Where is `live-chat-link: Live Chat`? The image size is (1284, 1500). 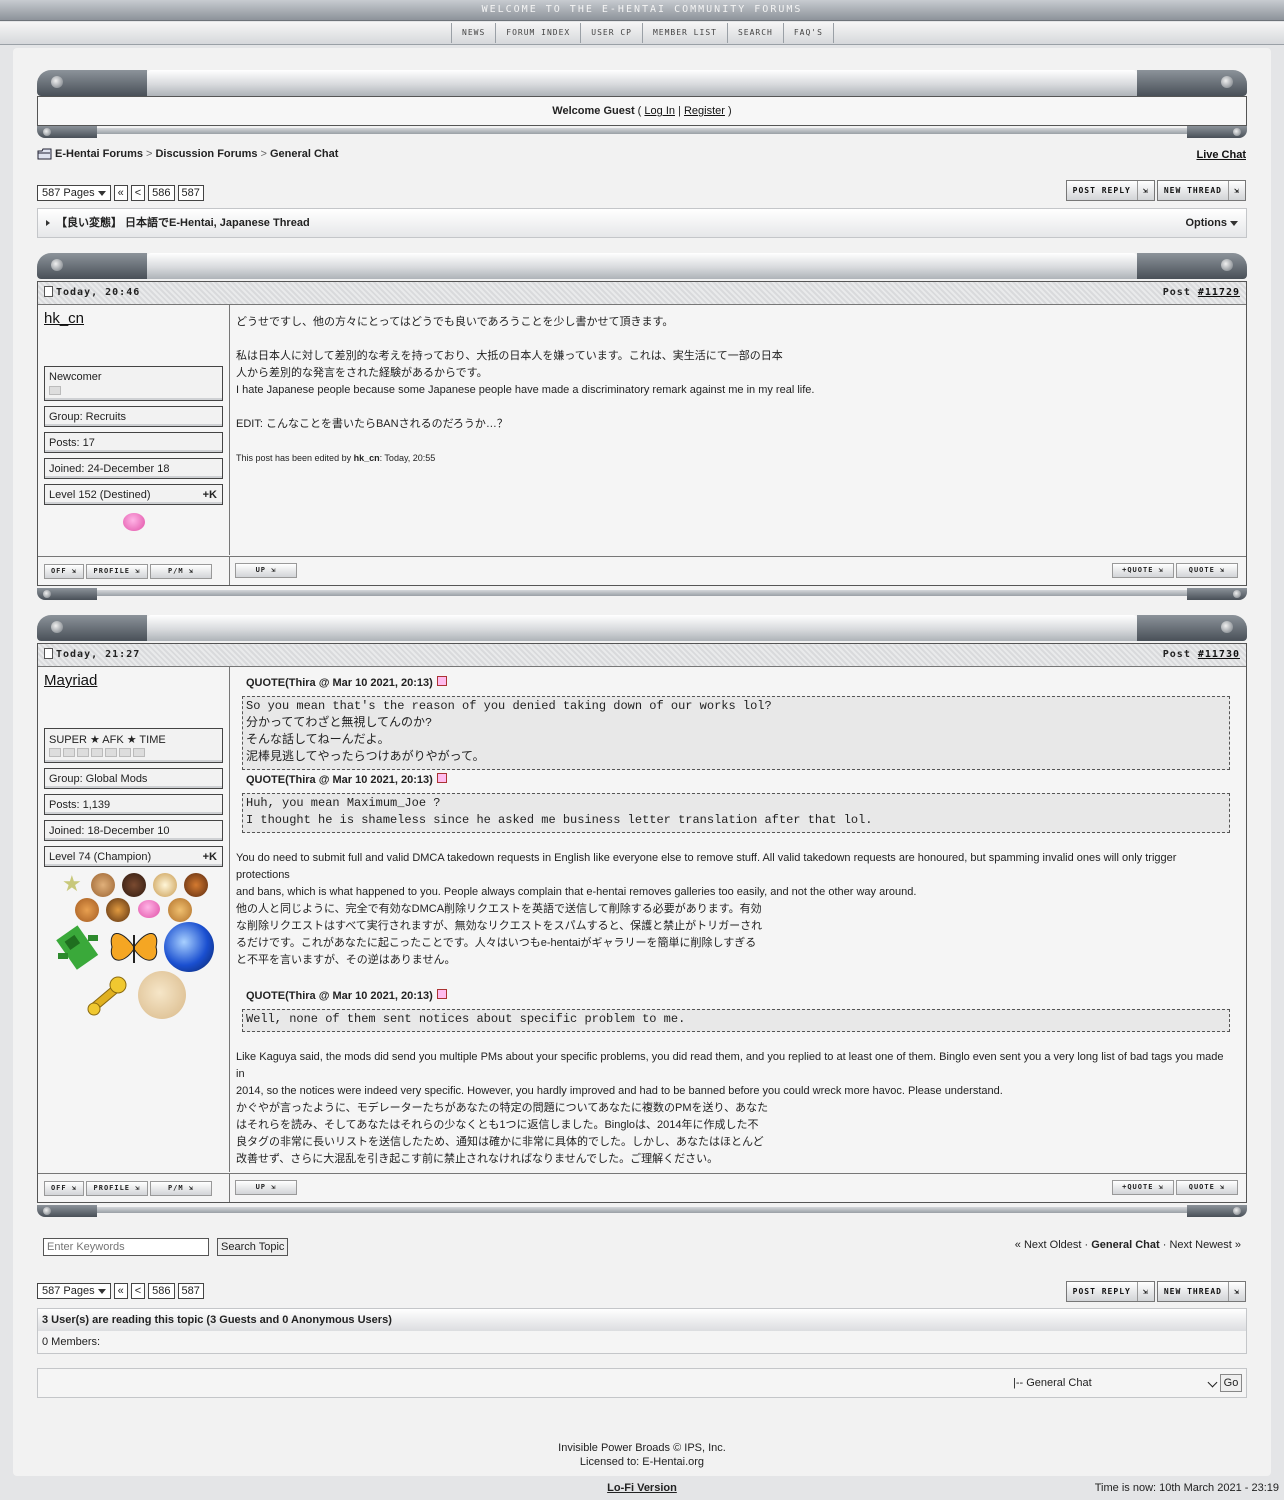 live-chat-link: Live Chat is located at coordinates (1221, 155).